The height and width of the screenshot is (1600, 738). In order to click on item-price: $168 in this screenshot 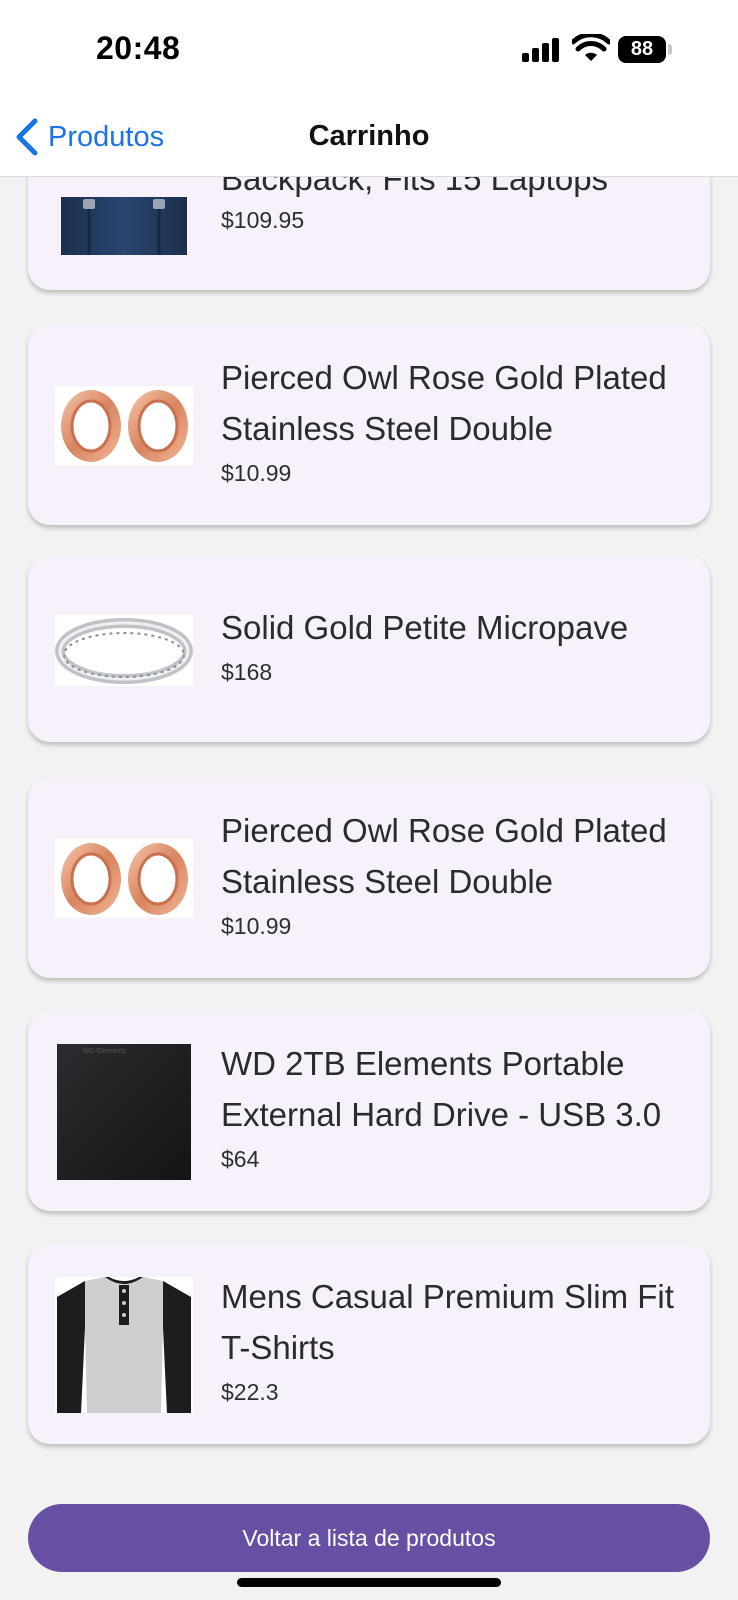, I will do `click(247, 672)`.